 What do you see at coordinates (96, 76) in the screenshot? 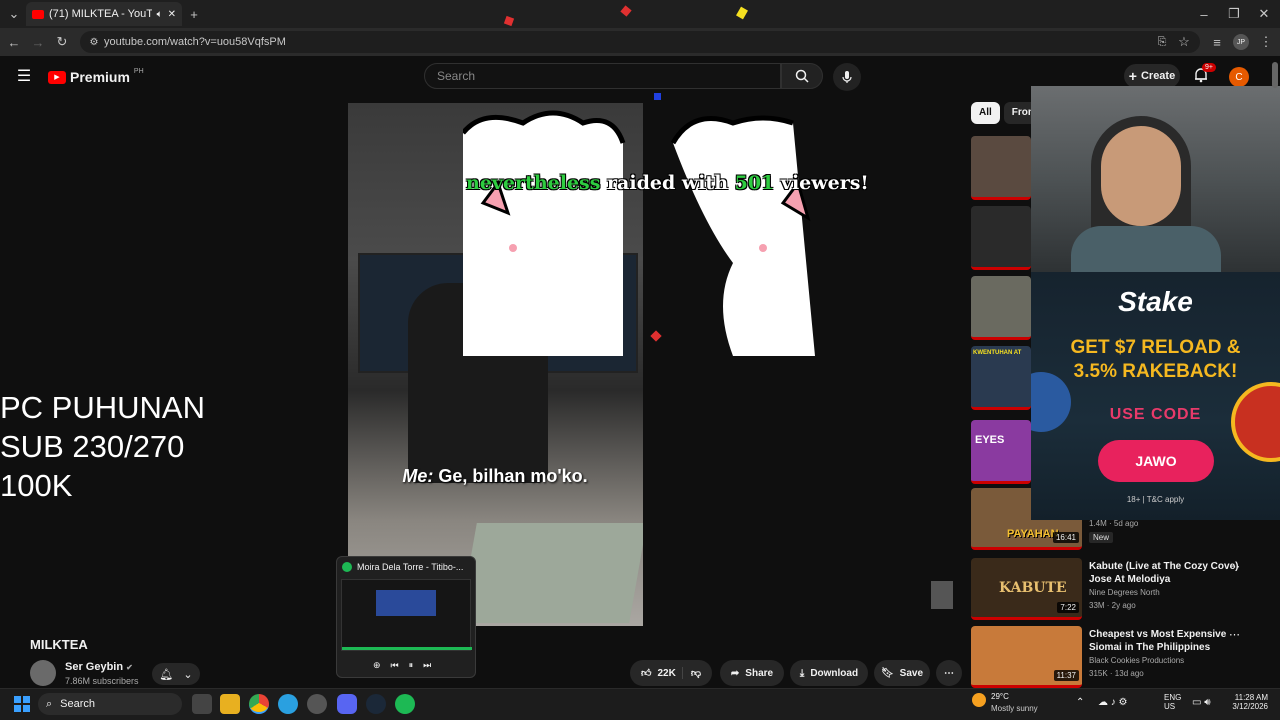
I see `youtube-logo: ▶ Premium PH` at bounding box center [96, 76].